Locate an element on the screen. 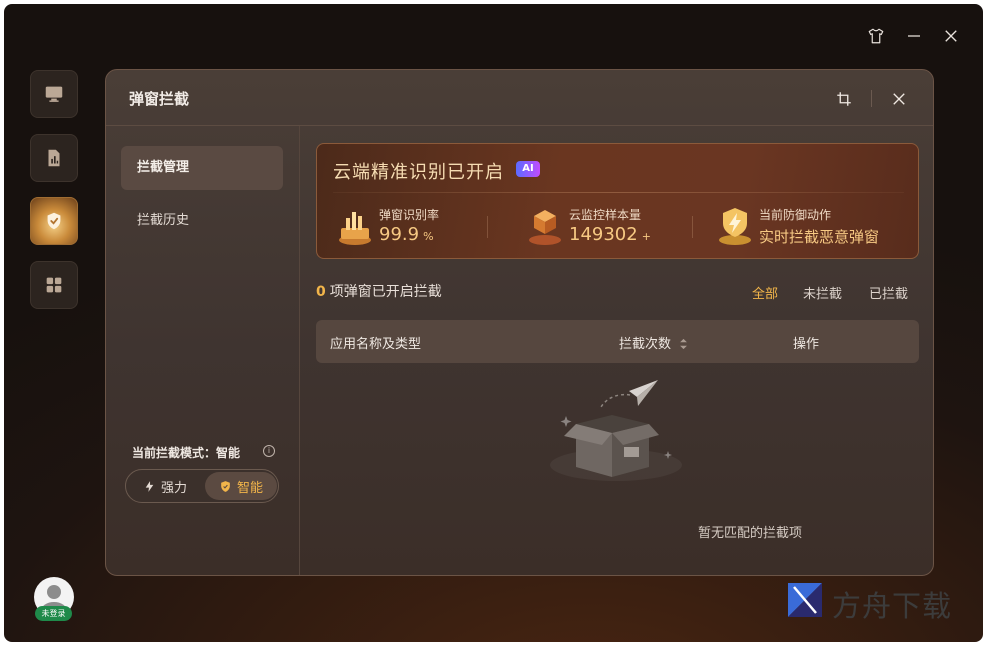  watermark-logo-icon is located at coordinates (805, 600).